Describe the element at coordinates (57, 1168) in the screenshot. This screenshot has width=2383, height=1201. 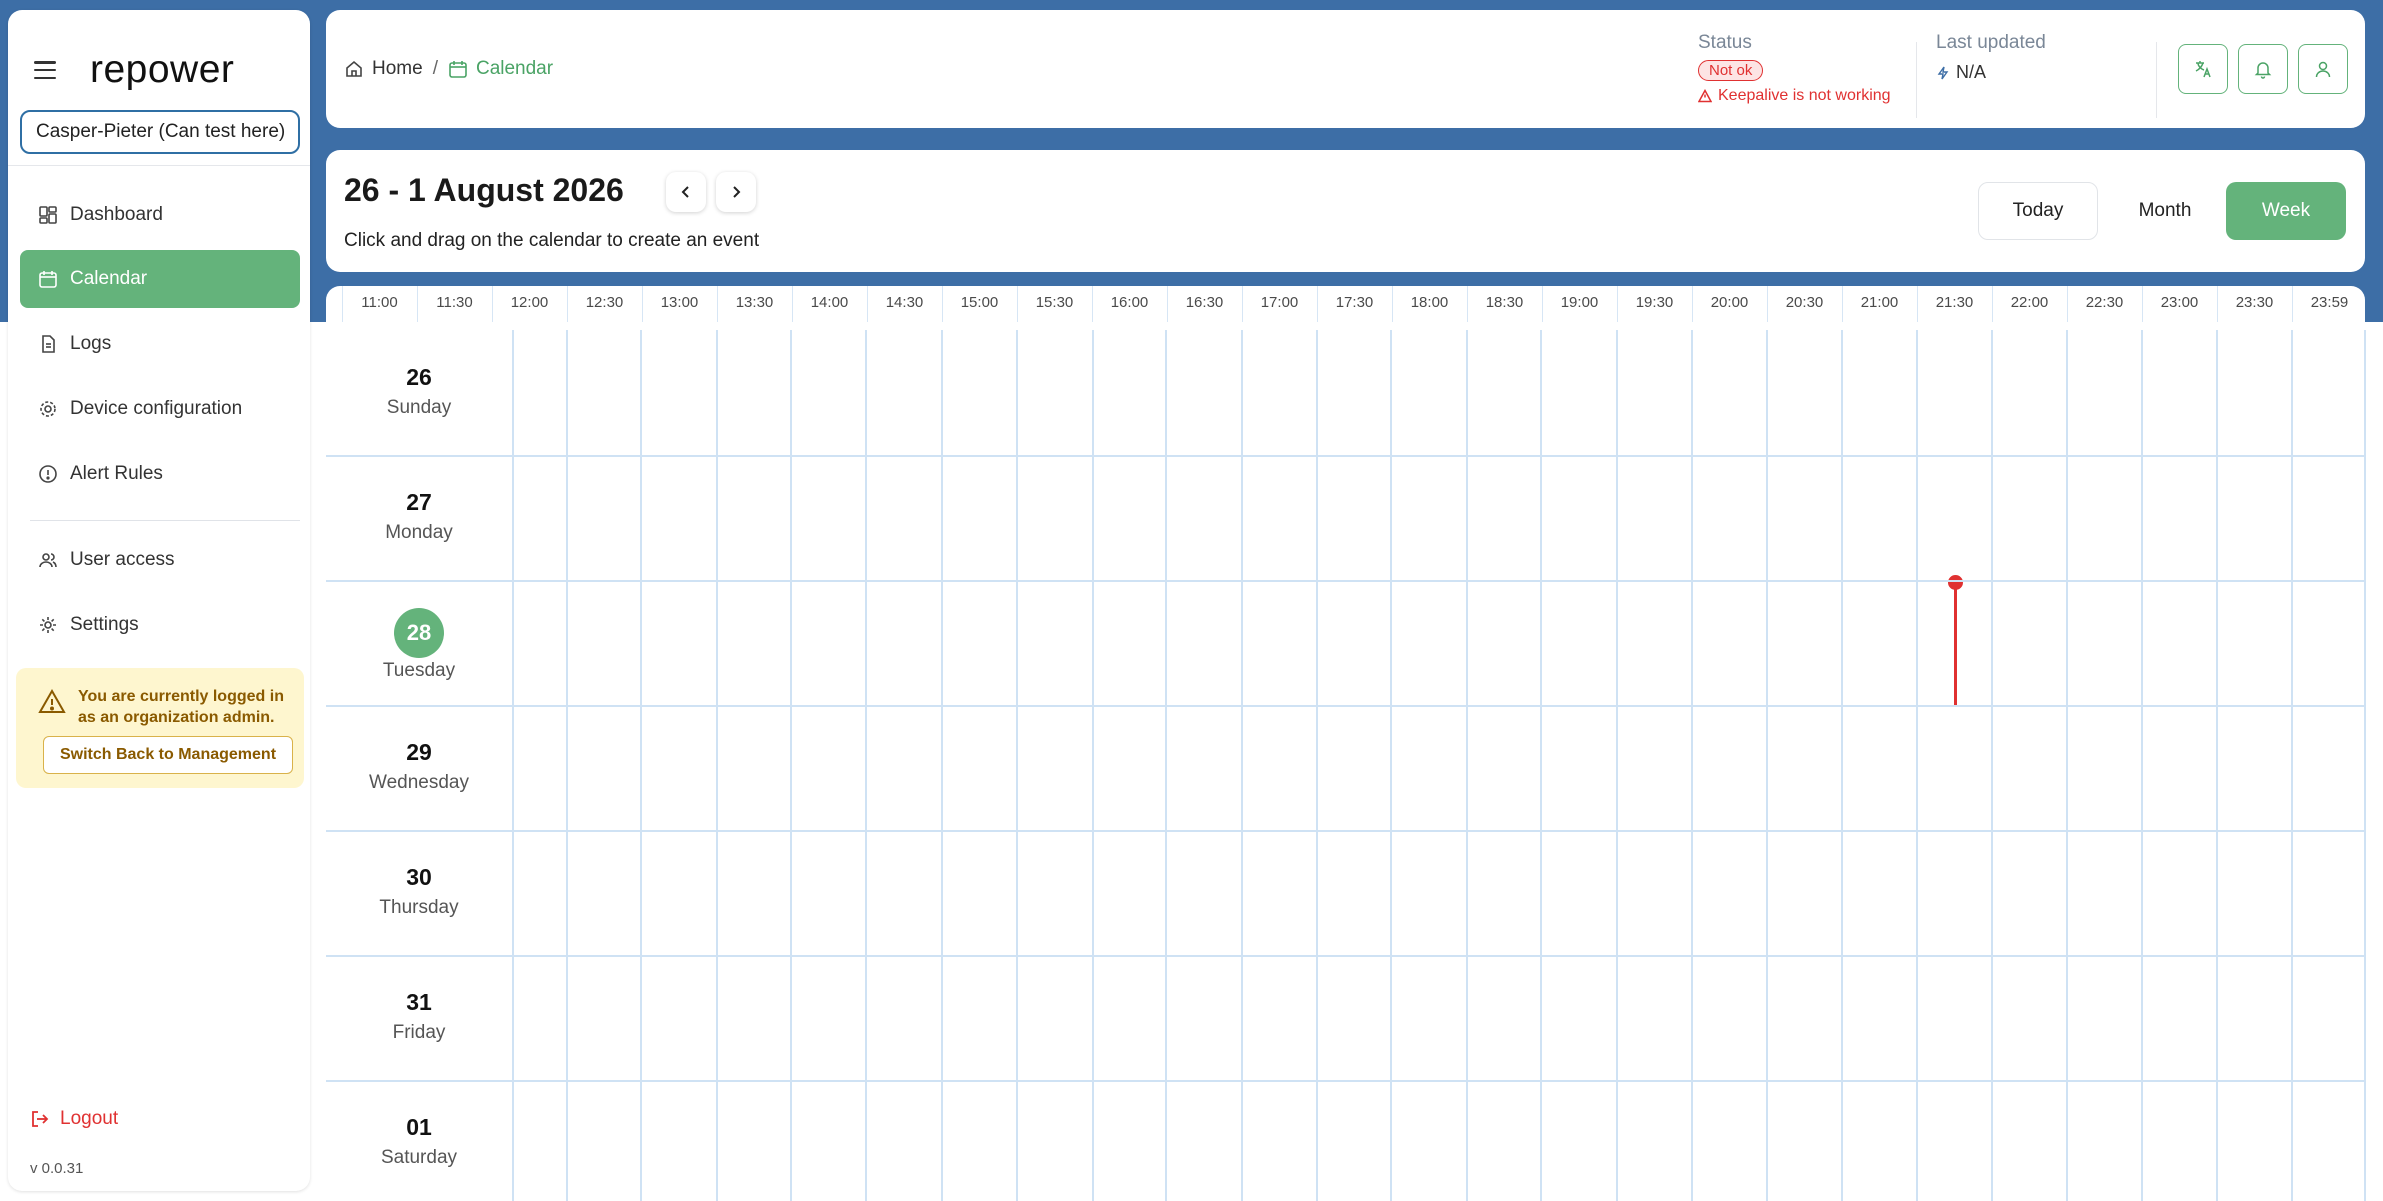
I see `app-version: v 0.0.31` at that location.